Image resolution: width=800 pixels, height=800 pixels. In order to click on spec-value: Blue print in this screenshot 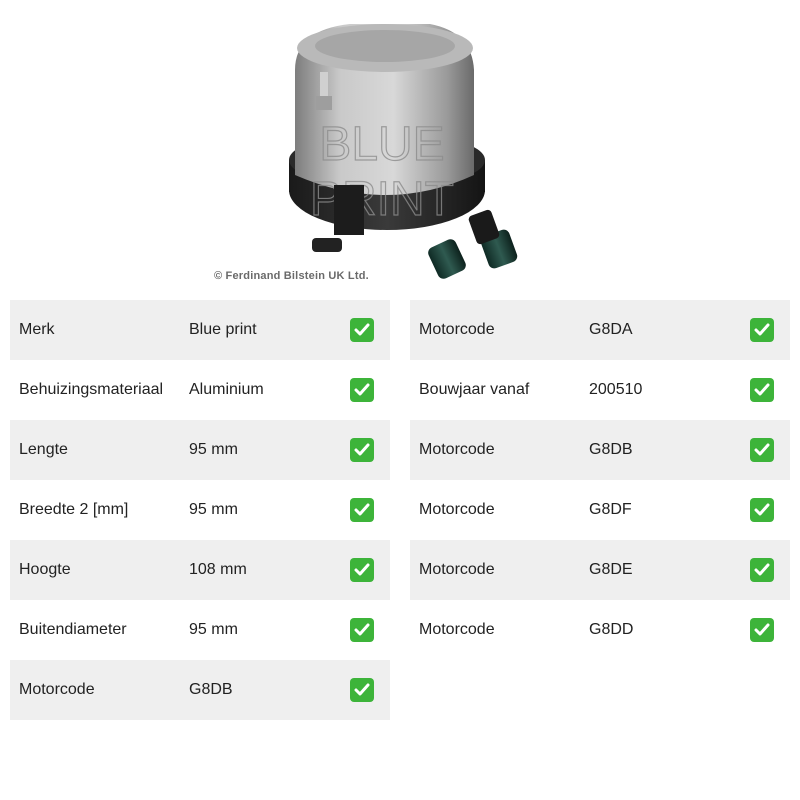, I will do `click(223, 329)`.